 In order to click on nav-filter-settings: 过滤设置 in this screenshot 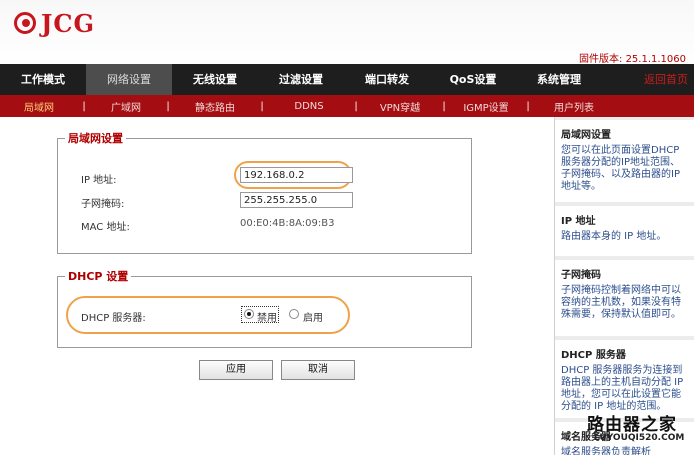, I will do `click(301, 79)`.